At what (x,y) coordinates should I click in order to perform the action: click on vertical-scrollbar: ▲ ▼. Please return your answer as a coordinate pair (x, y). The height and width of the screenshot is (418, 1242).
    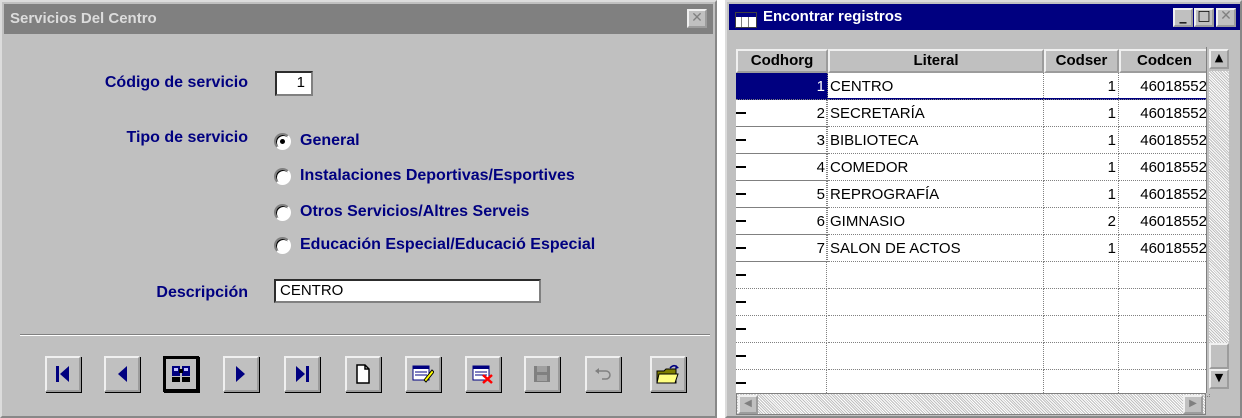
    Looking at the image, I should click on (1218, 220).